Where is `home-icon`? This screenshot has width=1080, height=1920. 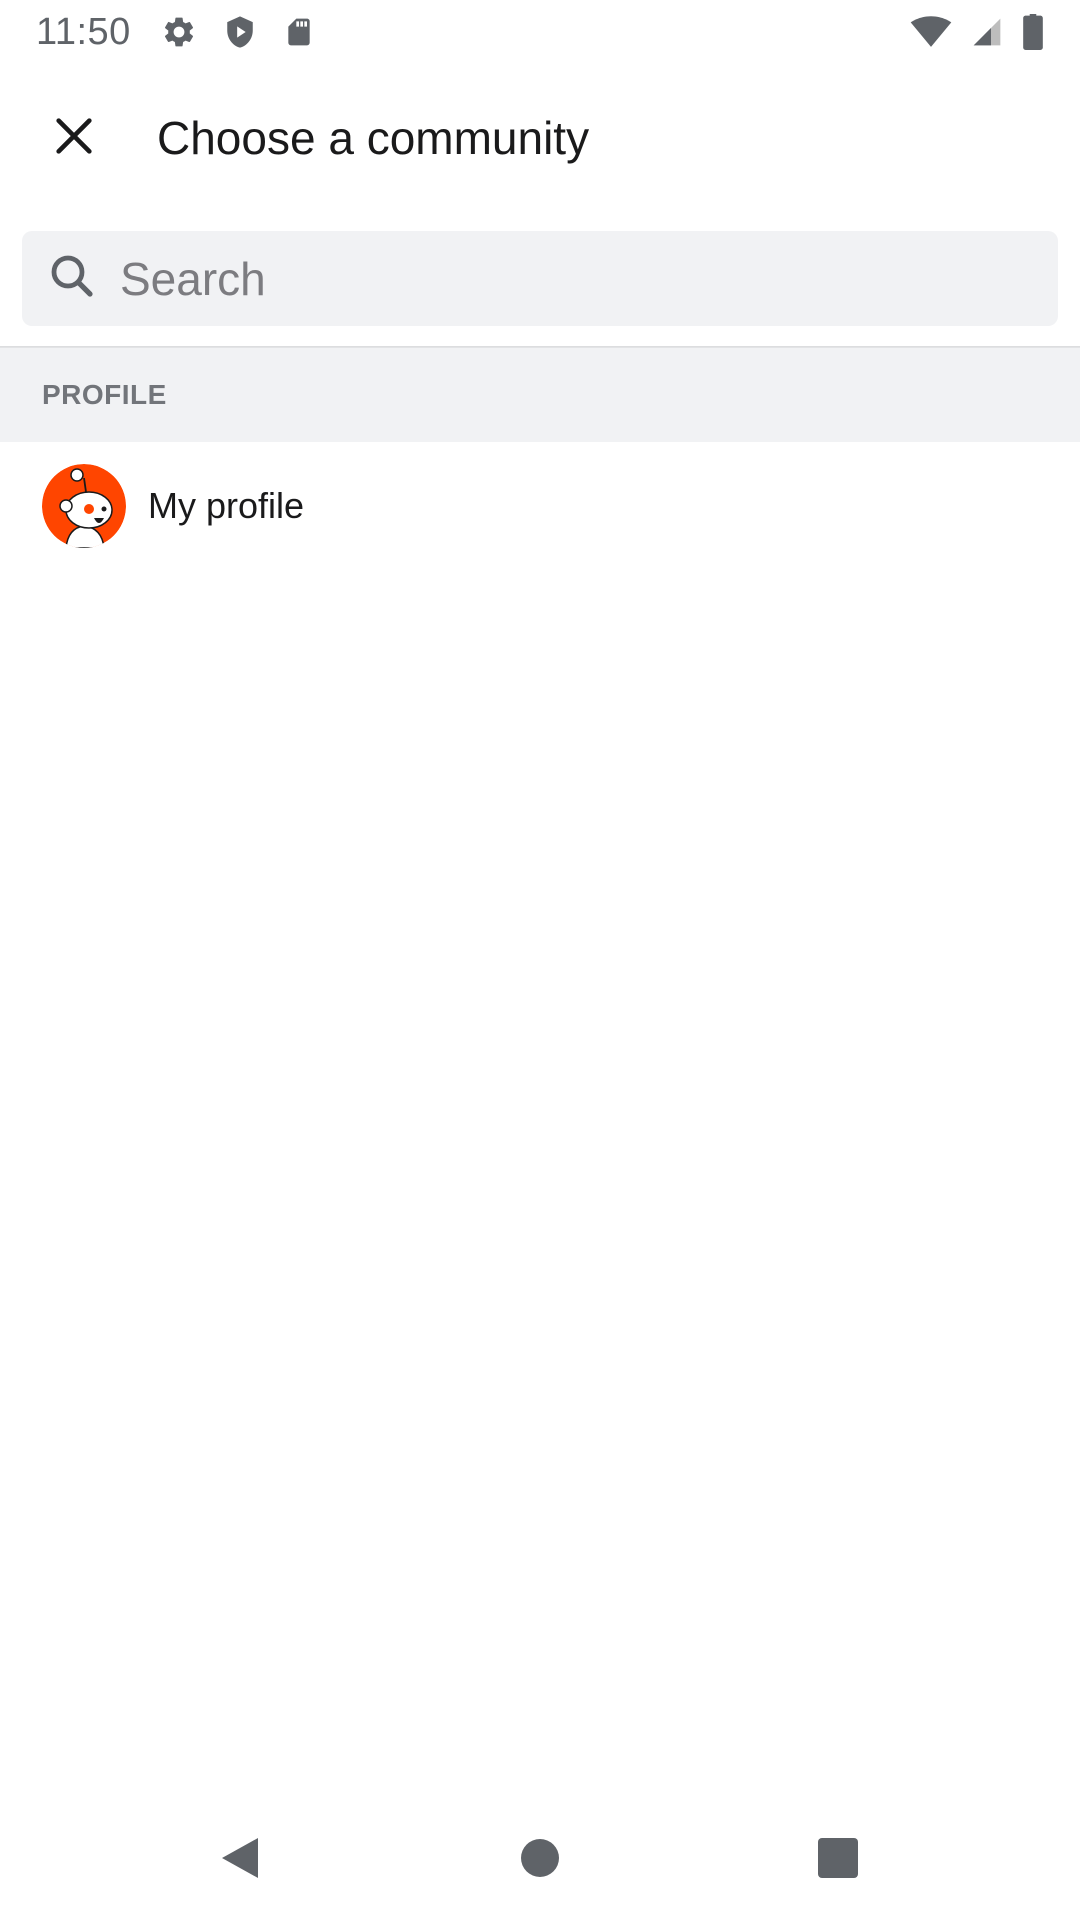
home-icon is located at coordinates (540, 1860).